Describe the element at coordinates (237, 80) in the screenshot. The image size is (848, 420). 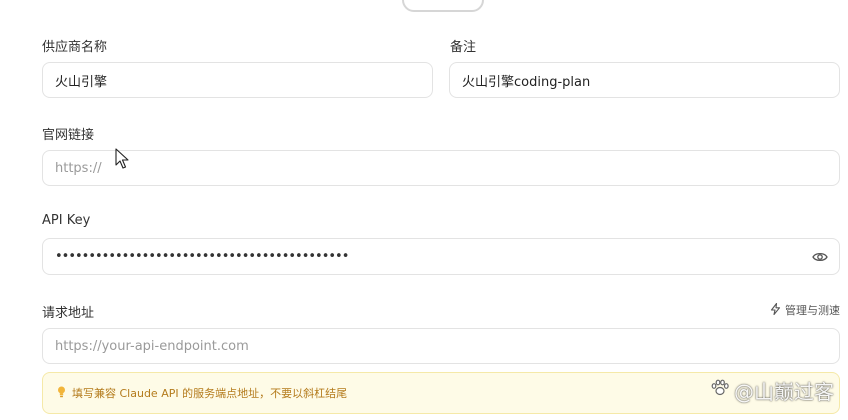
I see `provider-name-field: 火山引擎` at that location.